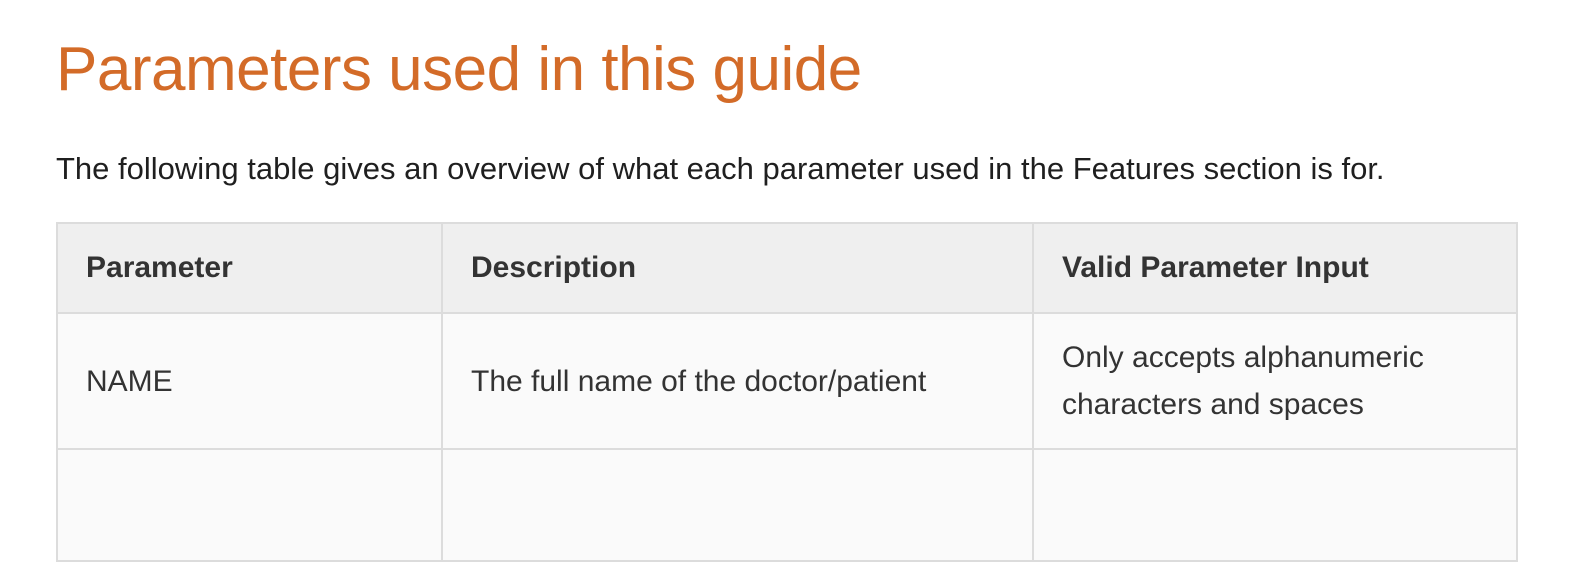  Describe the element at coordinates (249, 268) in the screenshot. I see `column-header-parameter: Parameter` at that location.